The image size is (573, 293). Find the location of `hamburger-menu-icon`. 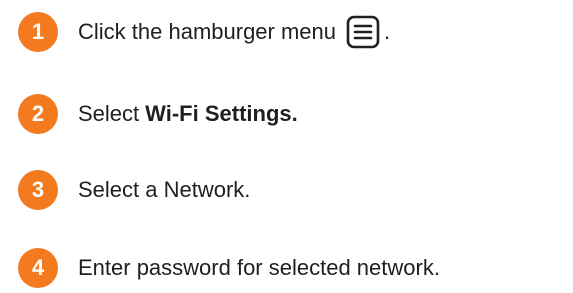

hamburger-menu-icon is located at coordinates (363, 32).